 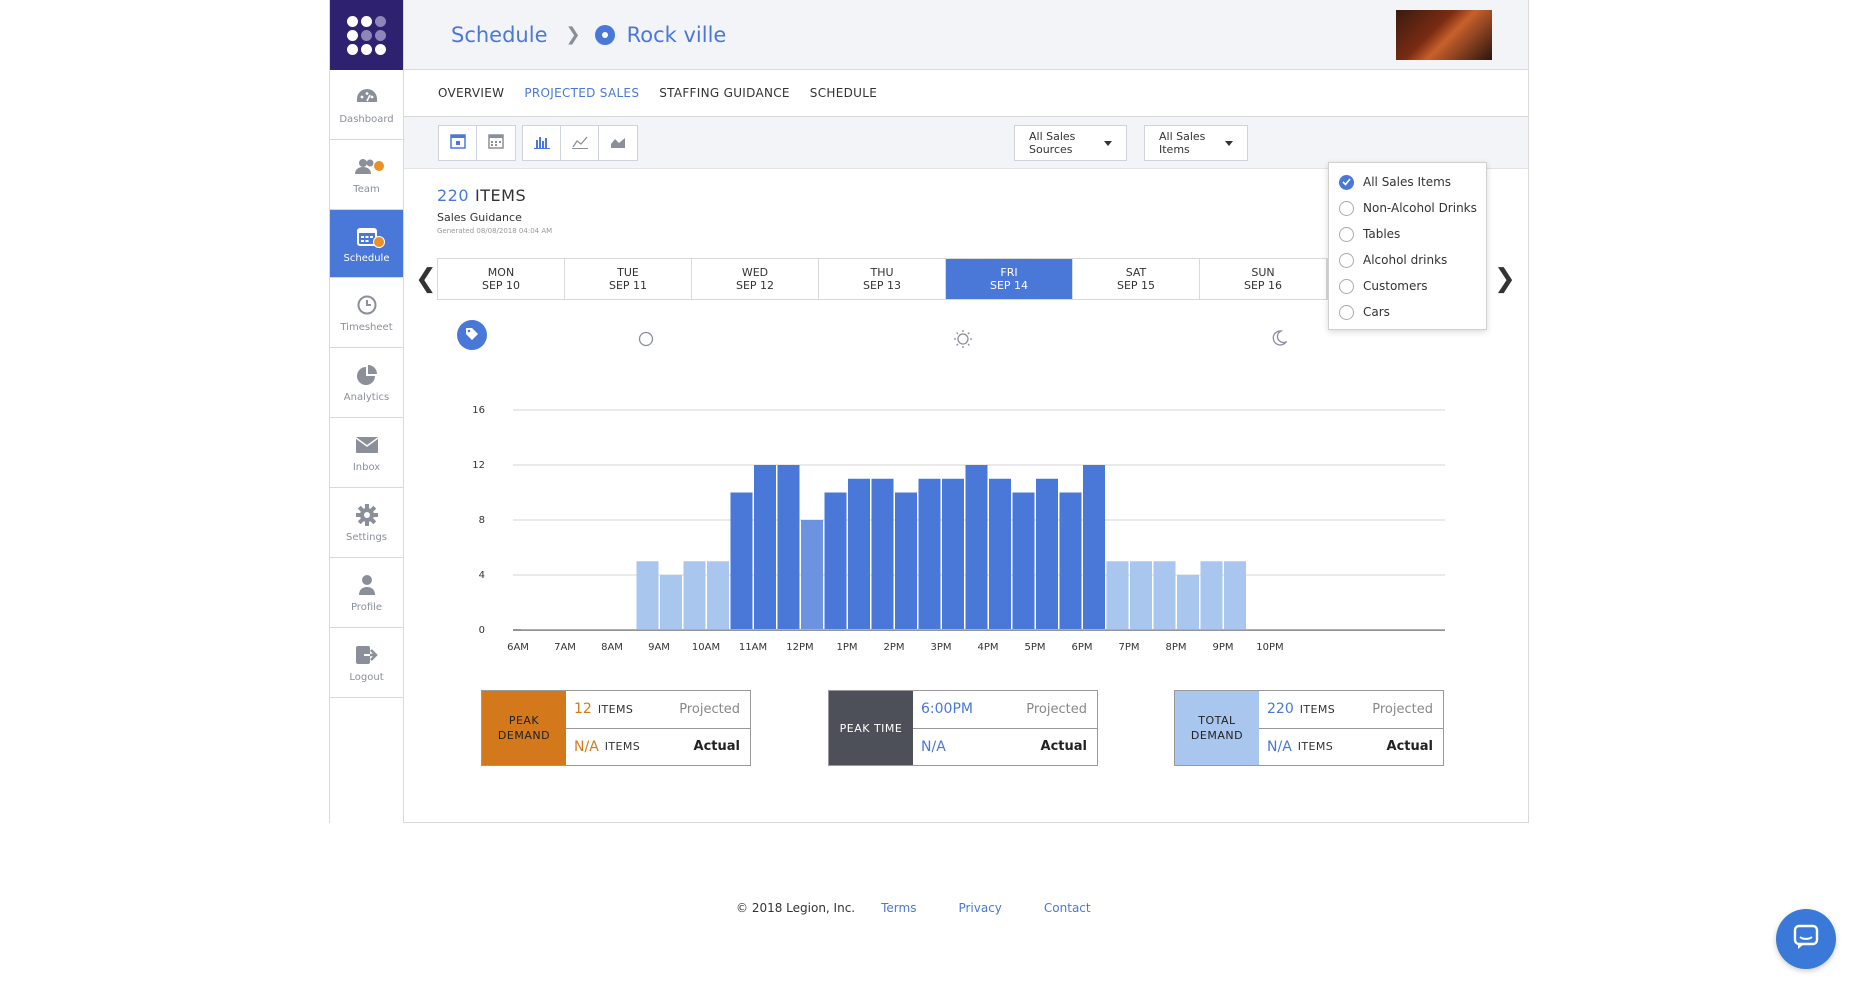 I want to click on dropdown-option-customers: Customers, so click(x=1407, y=286).